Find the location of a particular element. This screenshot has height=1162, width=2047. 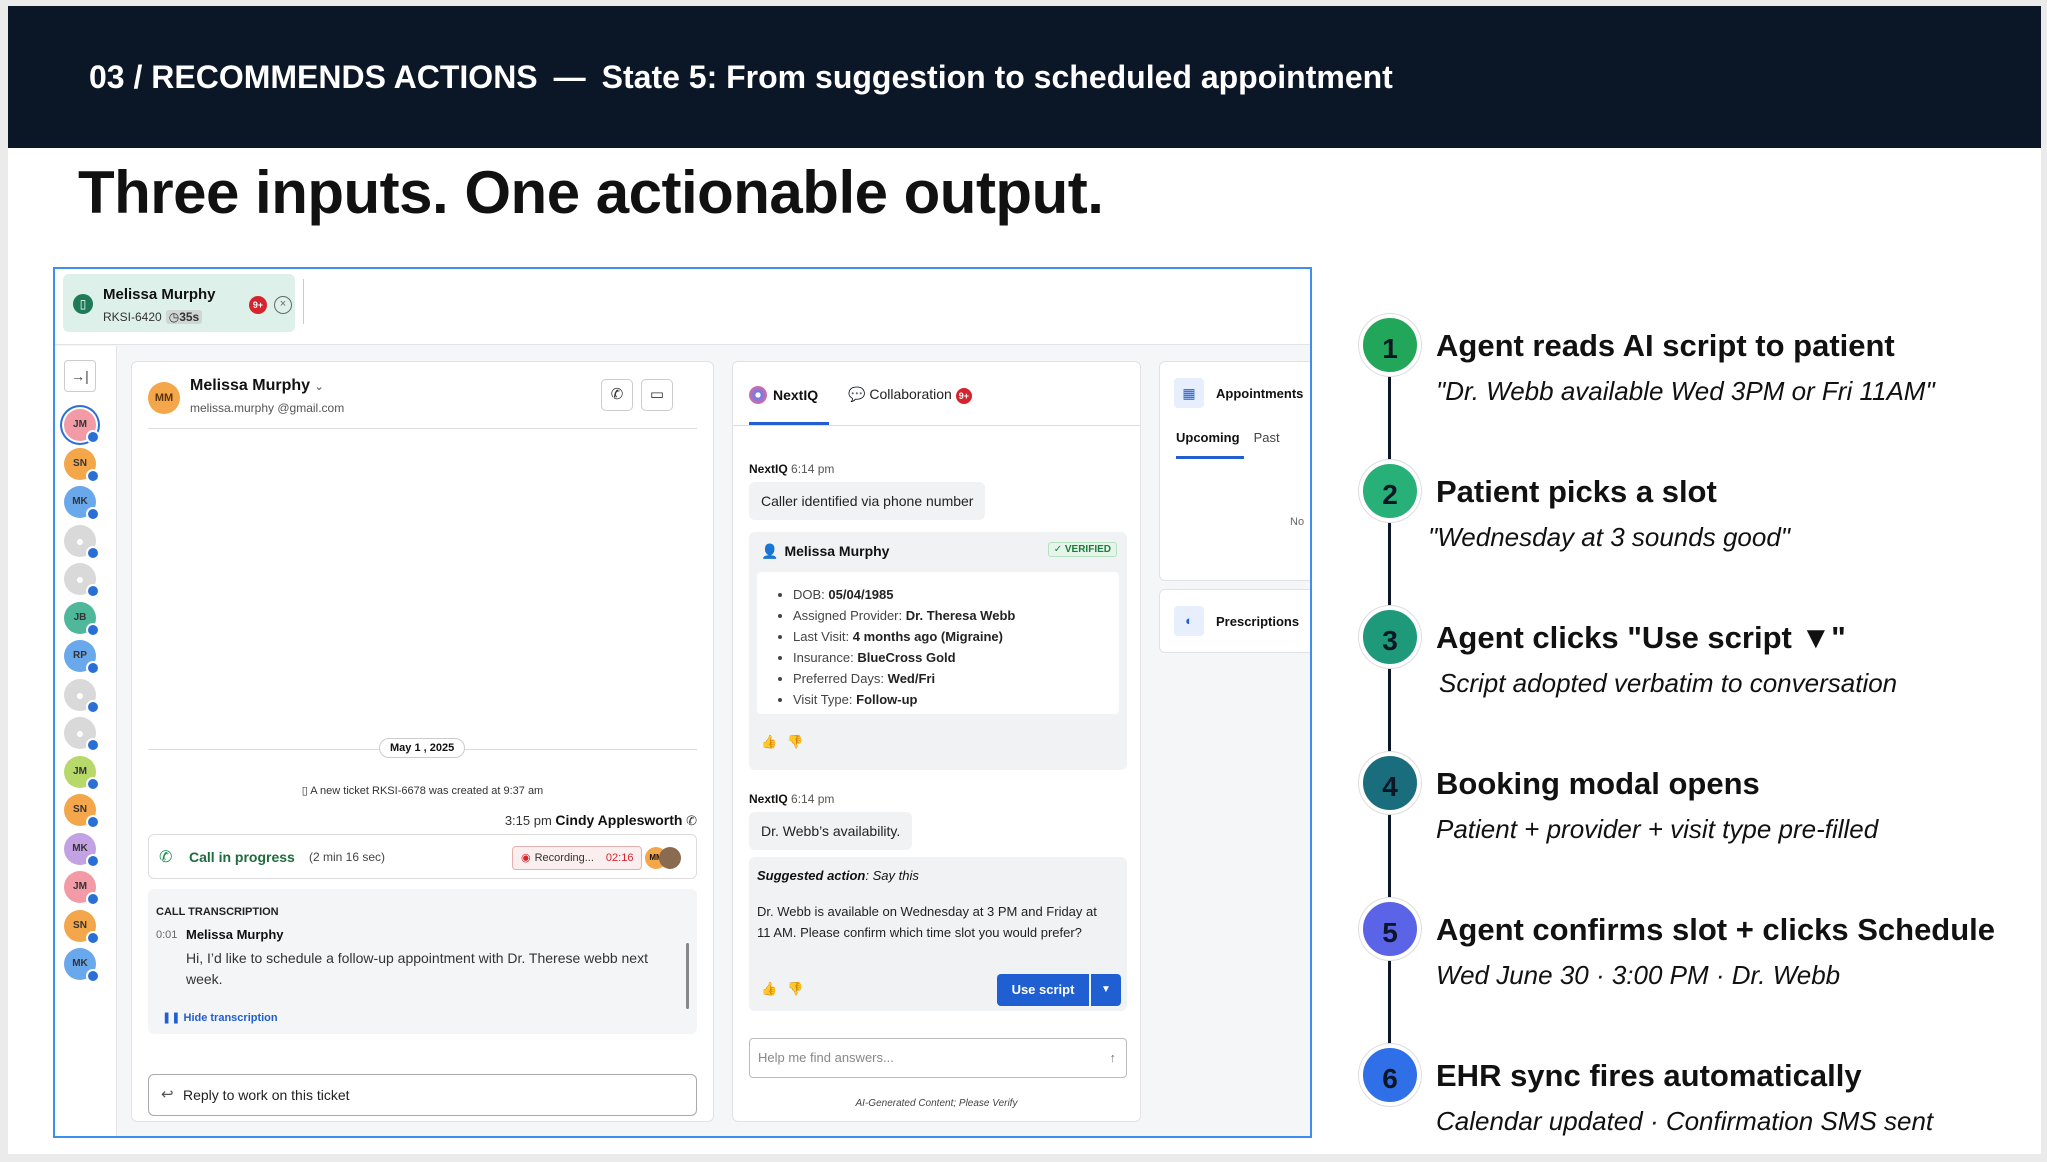

ticket-icon: ▯ is located at coordinates (306, 791).